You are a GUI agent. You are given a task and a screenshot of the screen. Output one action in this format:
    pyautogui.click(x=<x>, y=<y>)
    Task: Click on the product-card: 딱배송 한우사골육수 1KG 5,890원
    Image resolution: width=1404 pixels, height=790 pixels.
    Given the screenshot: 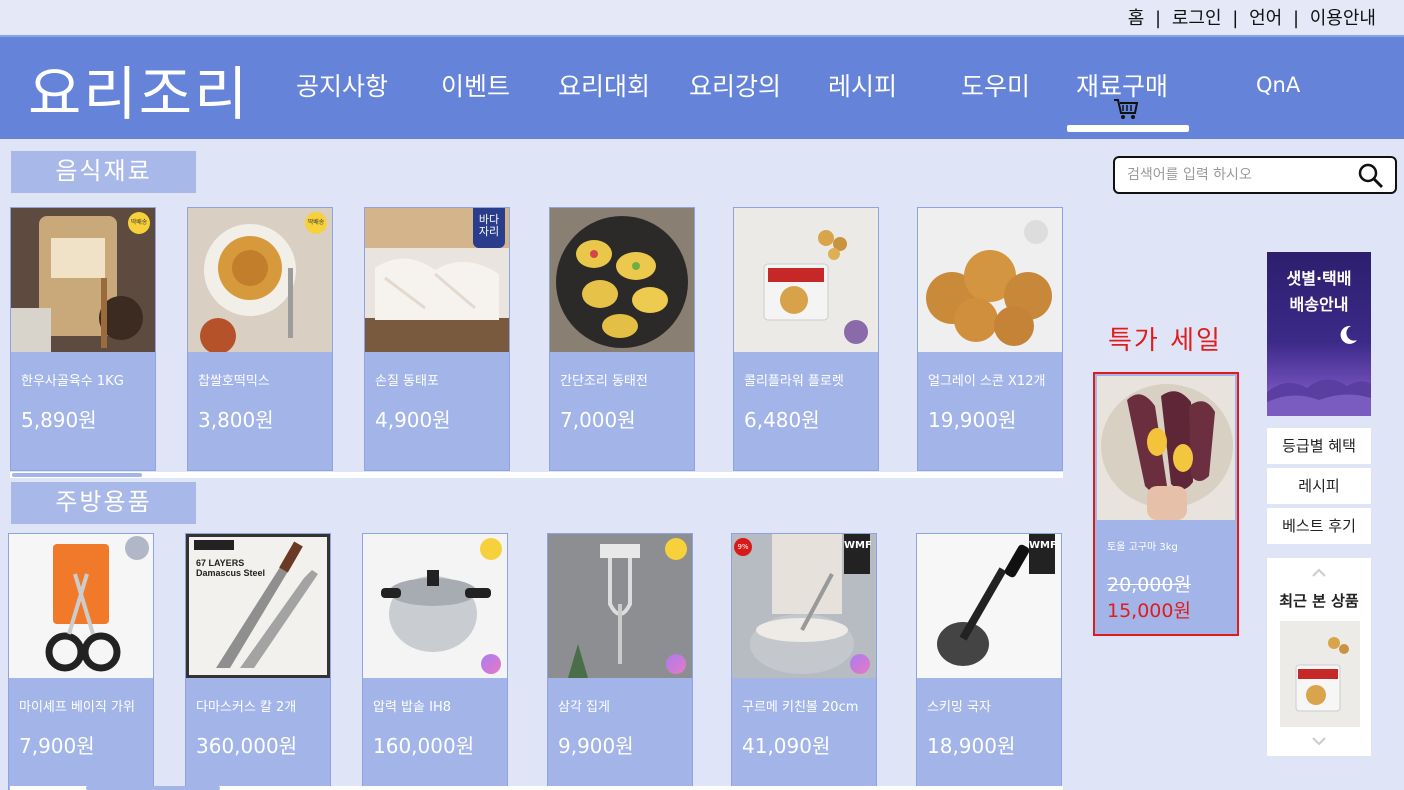 What is the action you would take?
    pyautogui.click(x=83, y=339)
    